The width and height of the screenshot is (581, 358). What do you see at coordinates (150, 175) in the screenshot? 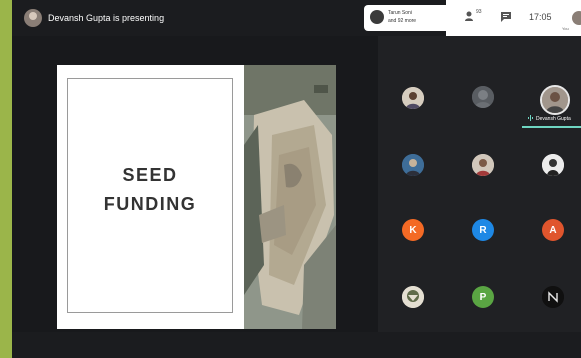
I see `slide-title-line1: SEED` at bounding box center [150, 175].